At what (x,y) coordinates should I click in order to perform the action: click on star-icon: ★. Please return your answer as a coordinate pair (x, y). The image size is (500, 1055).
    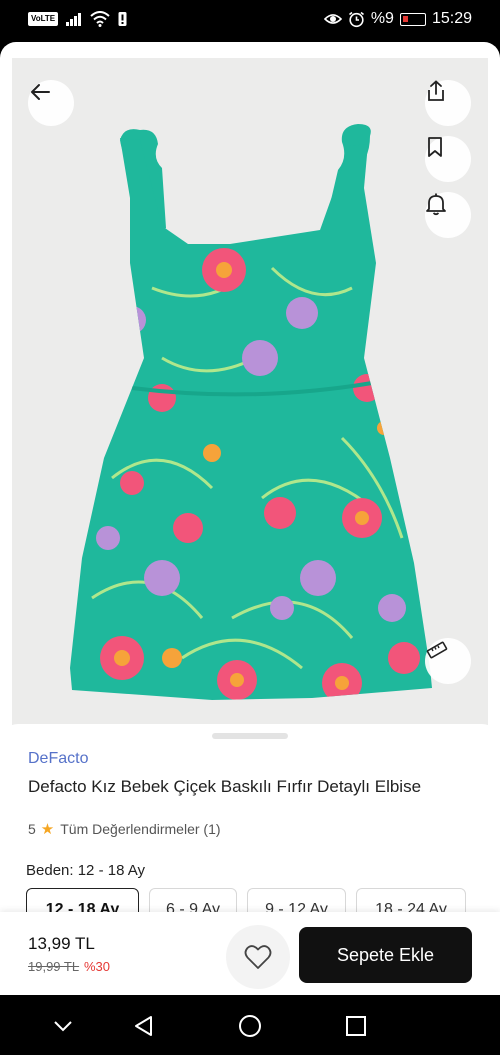
    Looking at the image, I should click on (47, 829).